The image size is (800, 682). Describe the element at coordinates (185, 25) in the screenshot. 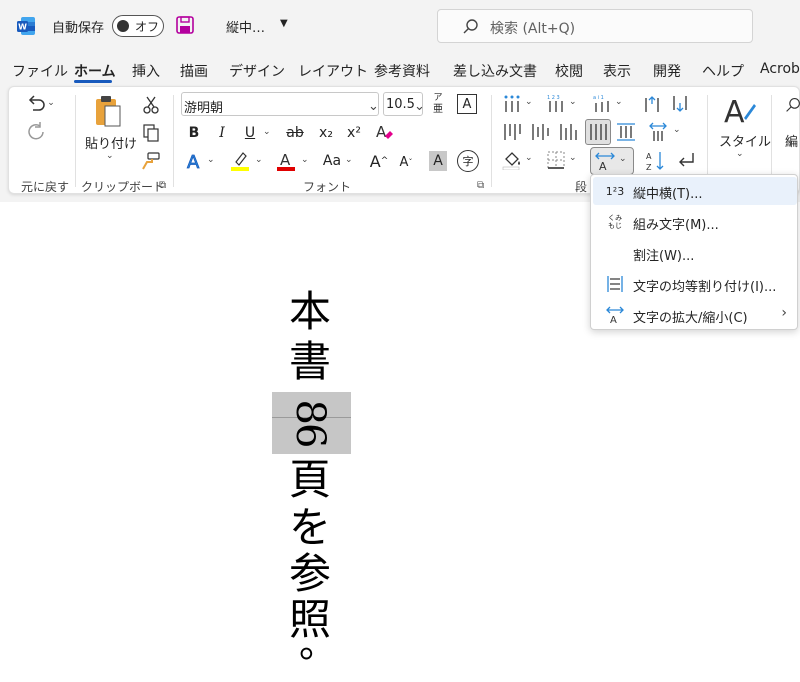

I see `save-icon` at that location.